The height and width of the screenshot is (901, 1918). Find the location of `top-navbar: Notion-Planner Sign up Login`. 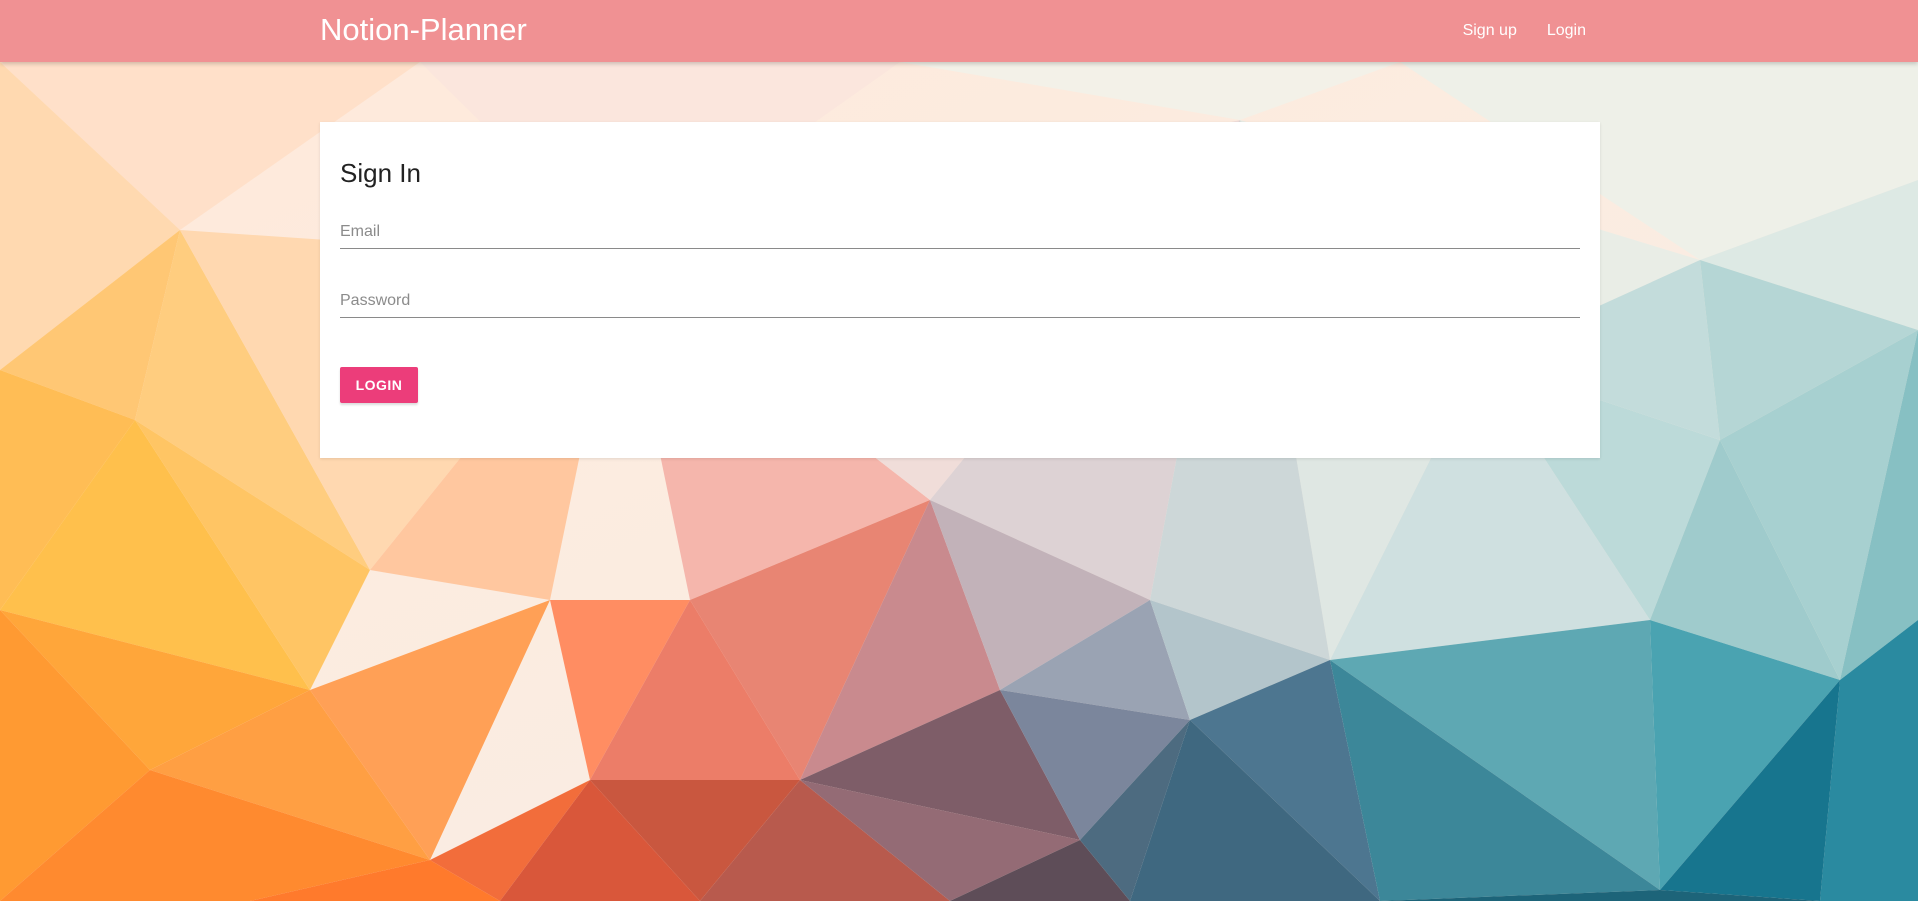

top-navbar: Notion-Planner Sign up Login is located at coordinates (959, 31).